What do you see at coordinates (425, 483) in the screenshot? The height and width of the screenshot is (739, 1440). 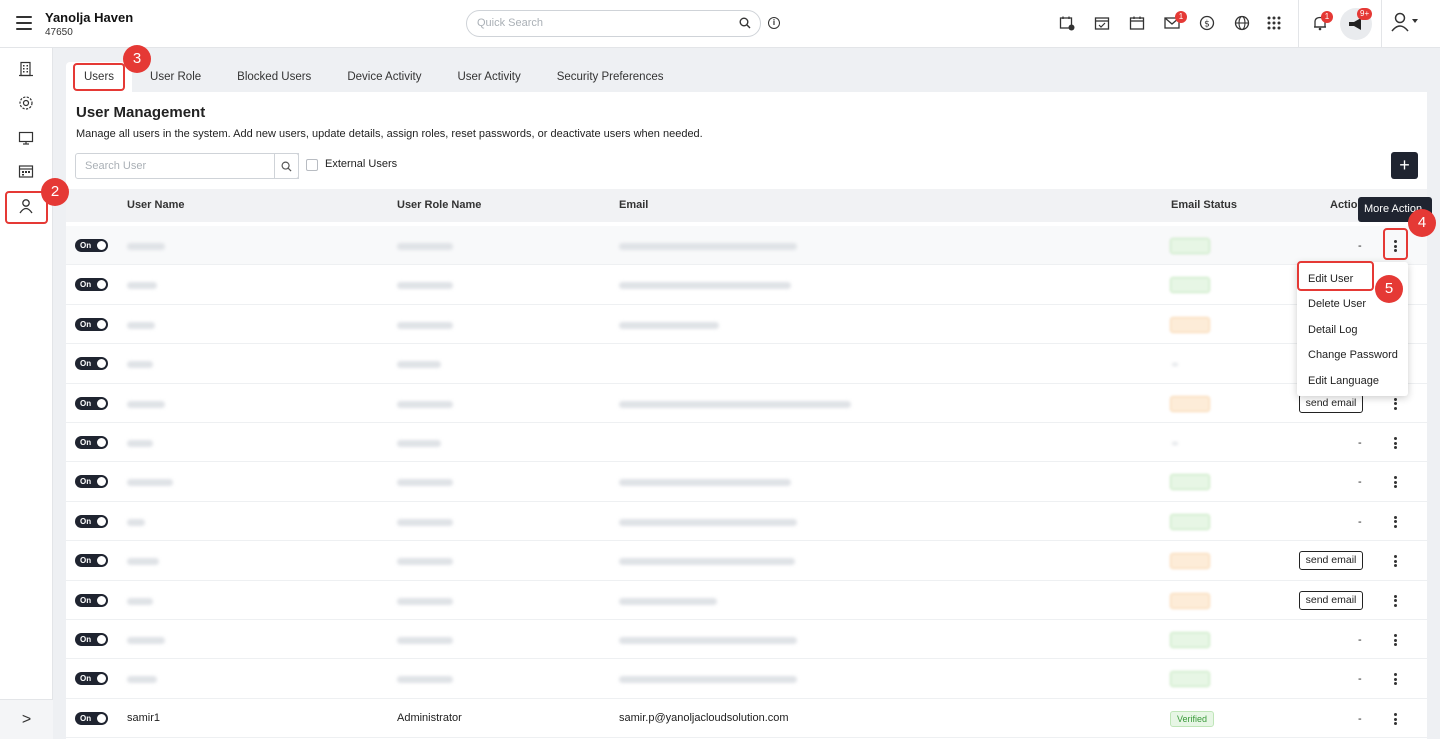 I see `user-role-redacted` at bounding box center [425, 483].